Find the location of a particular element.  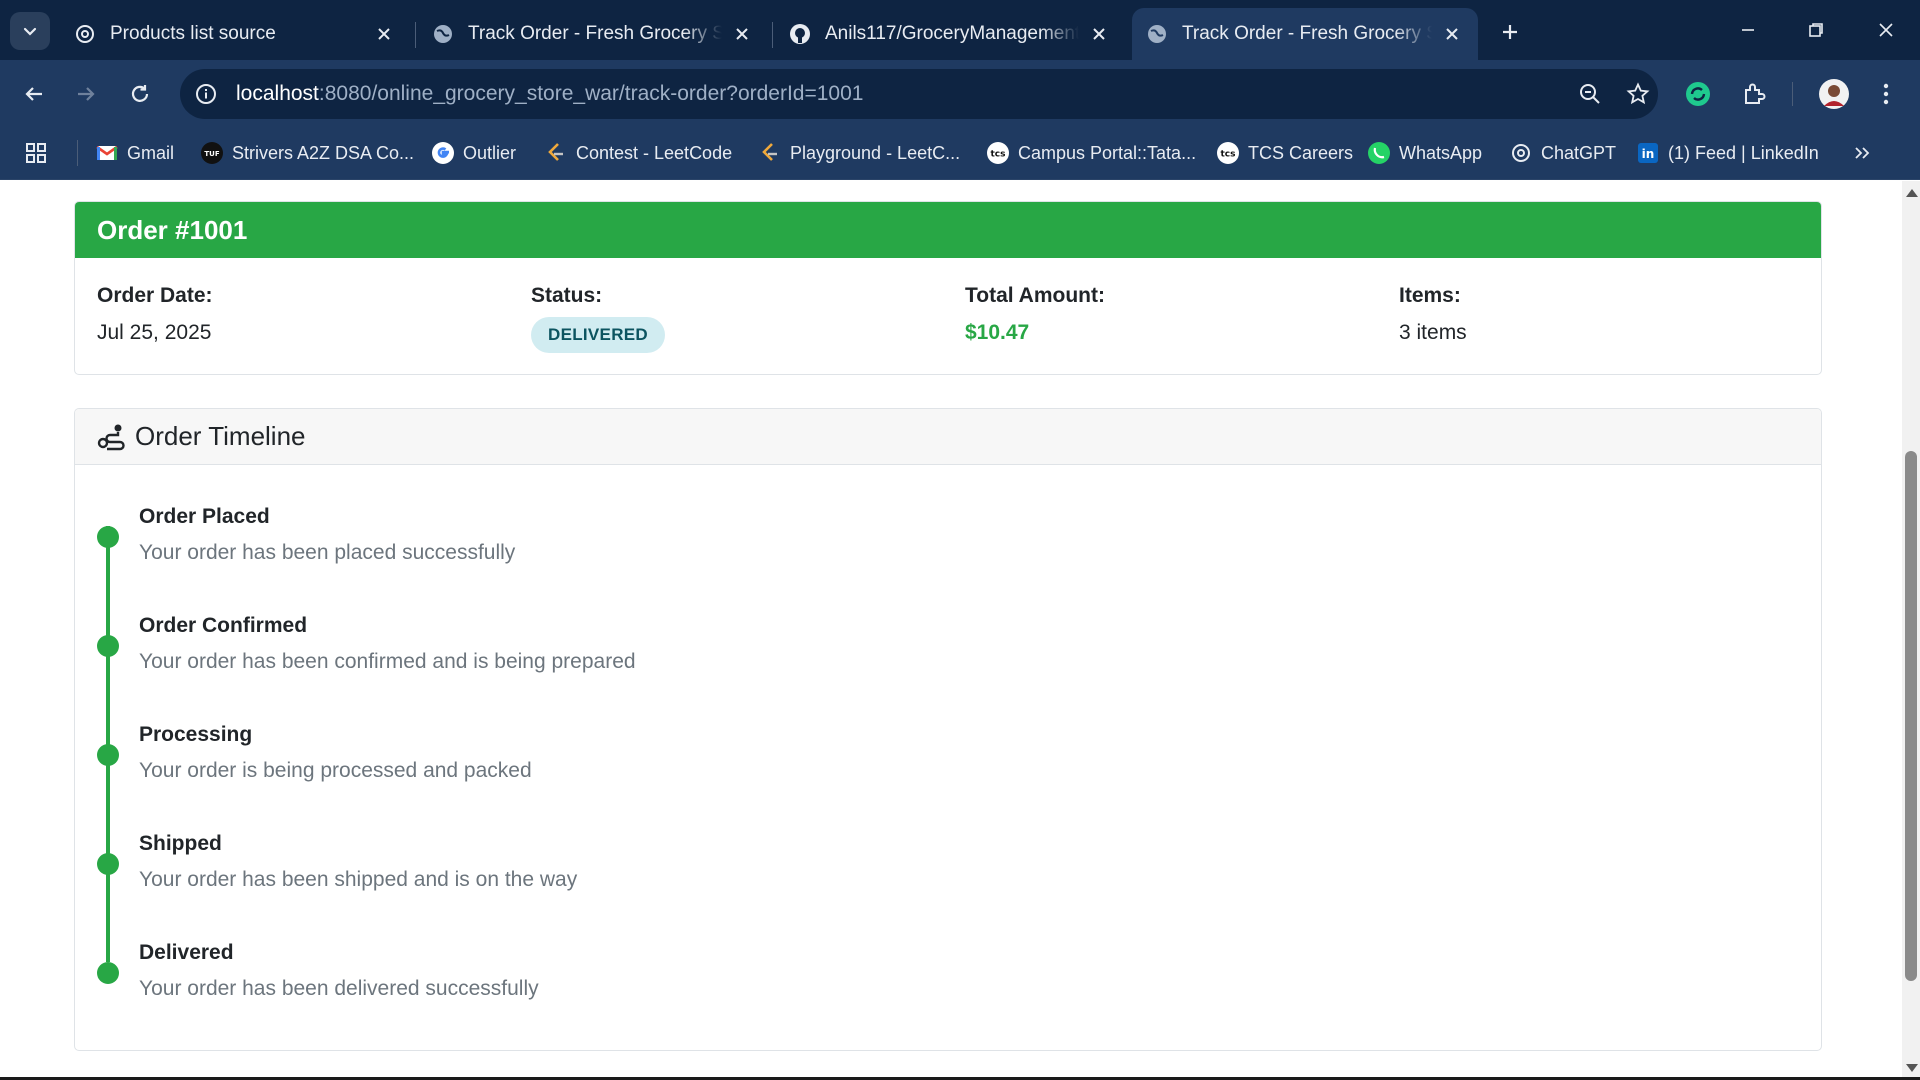

bookmark-chatgpt: ChatGPT is located at coordinates (1562, 153).